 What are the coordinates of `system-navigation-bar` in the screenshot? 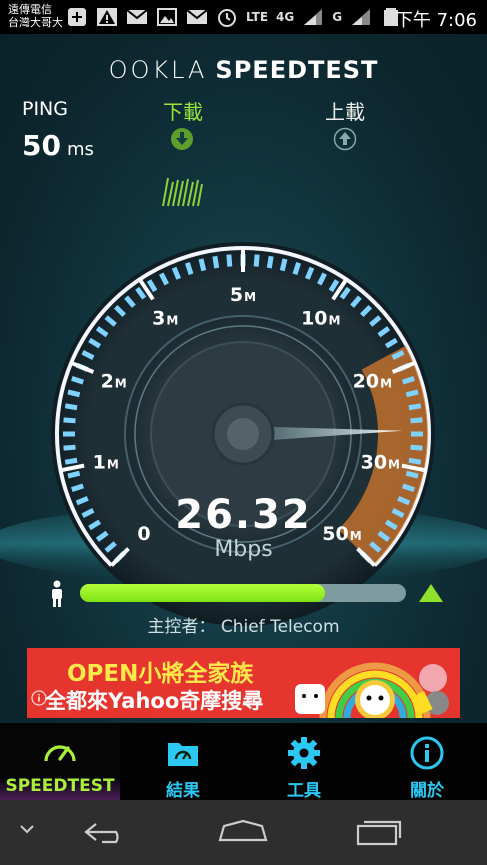 It's located at (243, 832).